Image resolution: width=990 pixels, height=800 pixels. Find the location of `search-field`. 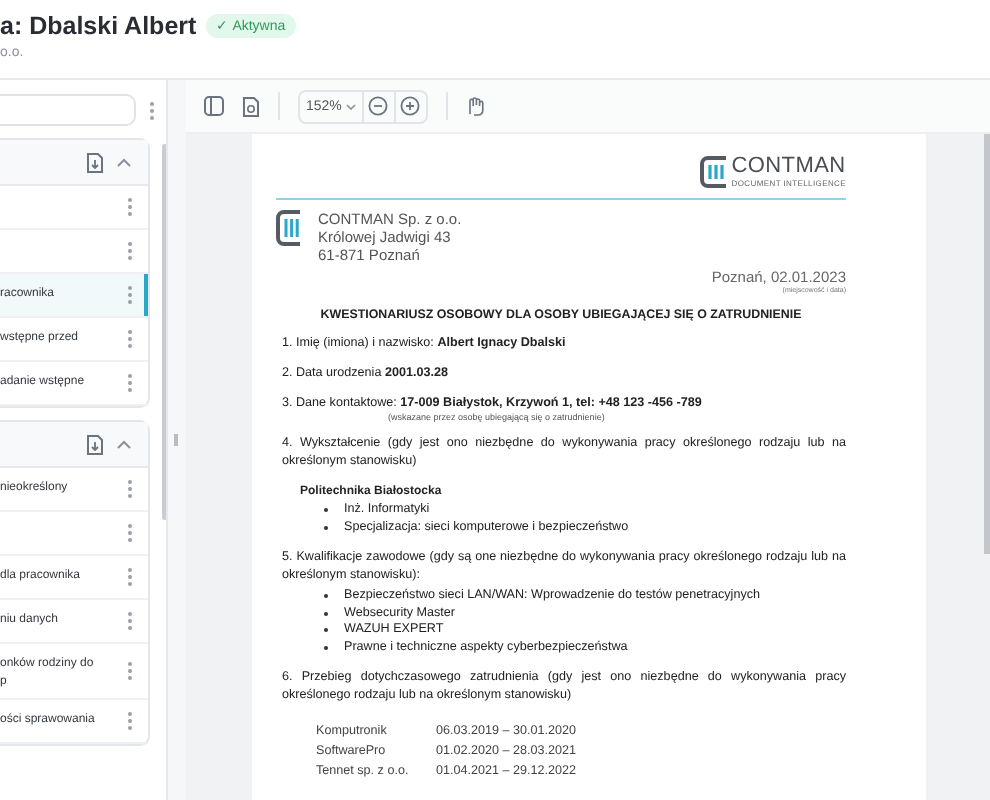

search-field is located at coordinates (68, 110).